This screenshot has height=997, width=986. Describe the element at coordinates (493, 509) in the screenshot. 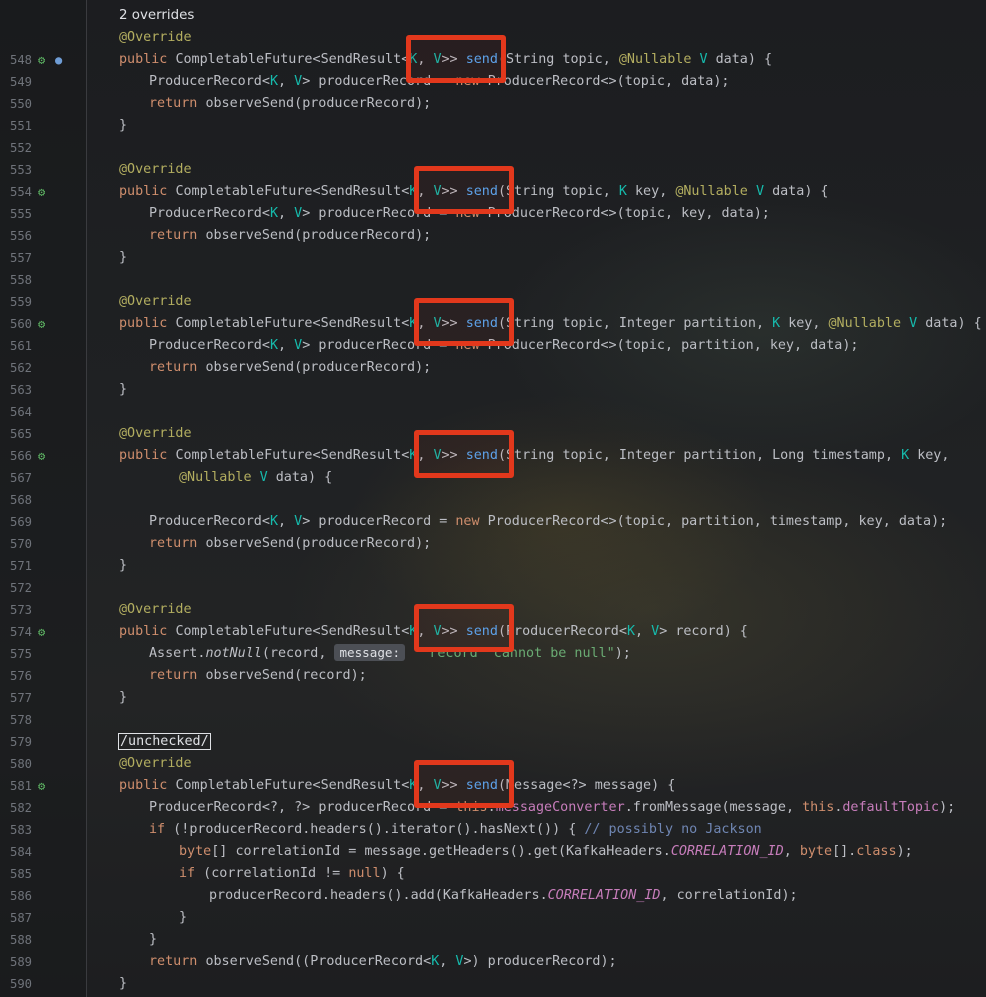

I see `code-line: 569` at that location.